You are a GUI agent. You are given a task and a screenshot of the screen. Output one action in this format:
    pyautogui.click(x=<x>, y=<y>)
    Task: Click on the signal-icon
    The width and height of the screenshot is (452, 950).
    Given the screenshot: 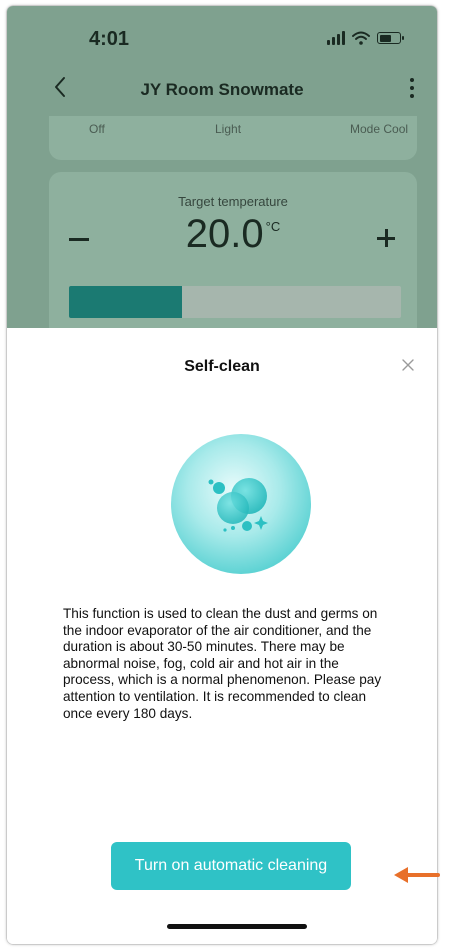 What is the action you would take?
    pyautogui.click(x=336, y=38)
    